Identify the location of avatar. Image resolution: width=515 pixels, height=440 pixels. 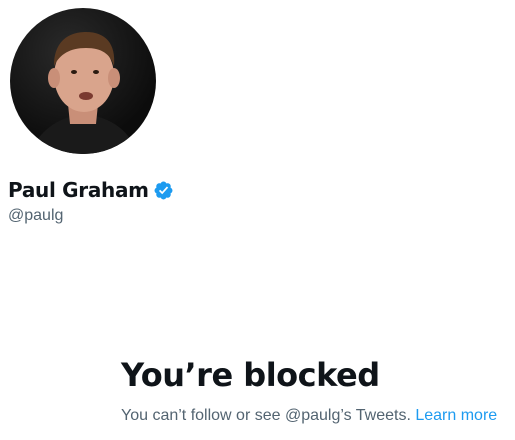
(83, 81).